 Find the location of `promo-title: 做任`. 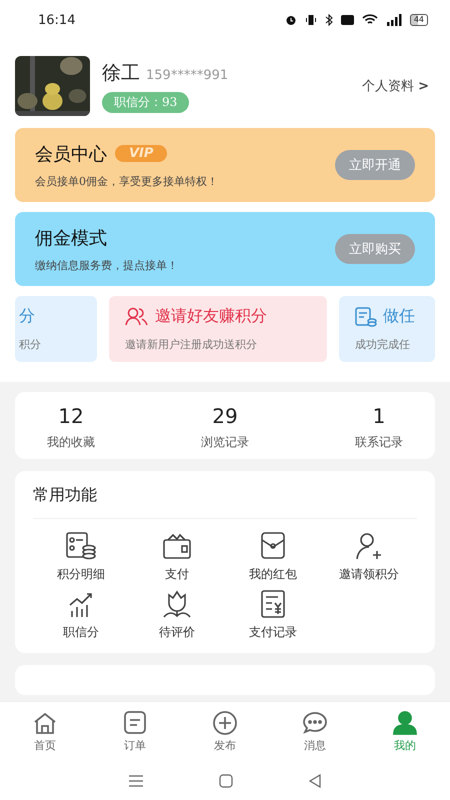

promo-title: 做任 is located at coordinates (399, 316).